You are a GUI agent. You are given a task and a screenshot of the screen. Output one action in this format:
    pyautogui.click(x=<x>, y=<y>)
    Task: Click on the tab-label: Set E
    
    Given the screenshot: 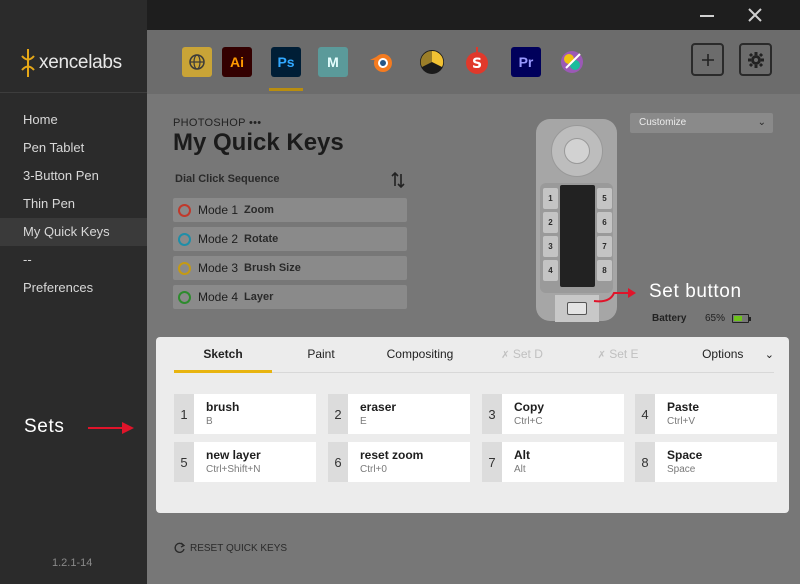 What is the action you would take?
    pyautogui.click(x=624, y=354)
    